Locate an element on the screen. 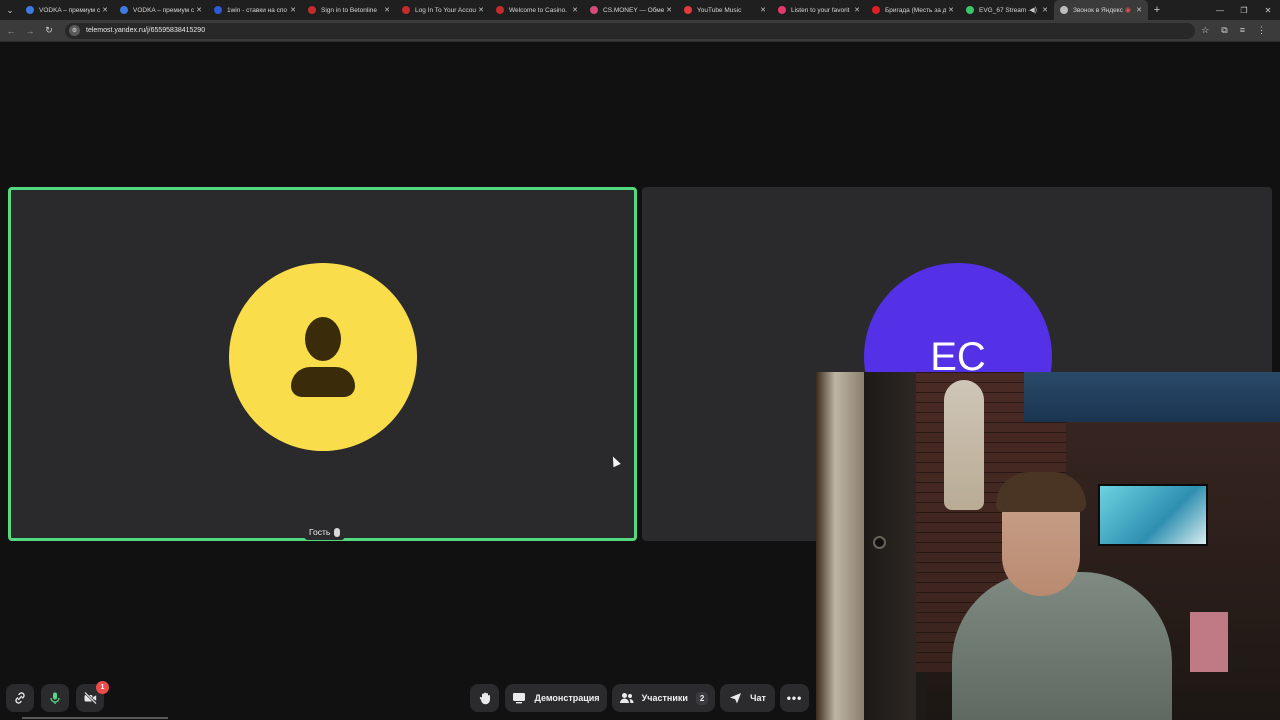 This screenshot has width=1280, height=720. screen-share-label: Демонстрация is located at coordinates (567, 698).